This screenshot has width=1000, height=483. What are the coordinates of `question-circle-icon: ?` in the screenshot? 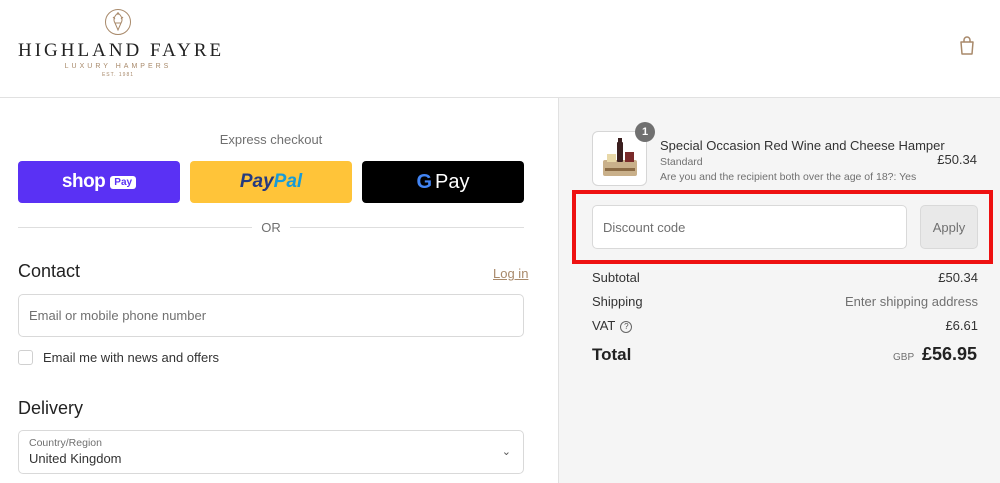 It's located at (626, 326).